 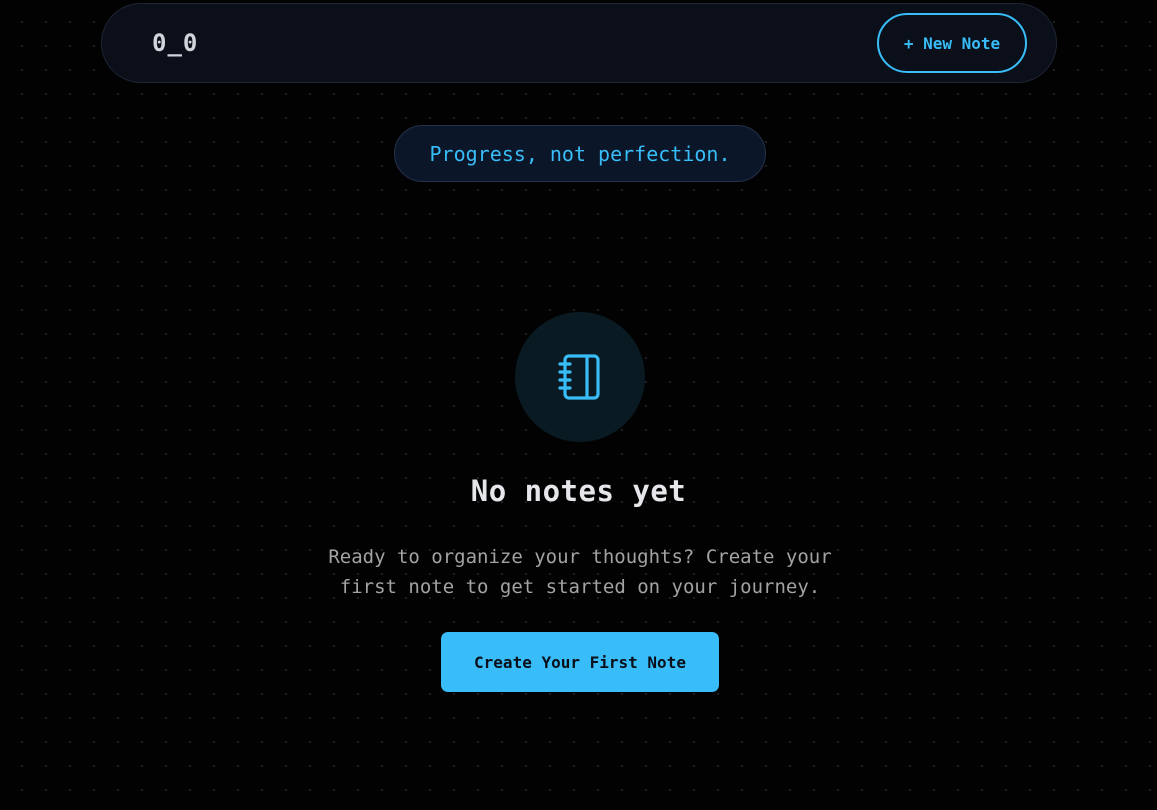 What do you see at coordinates (579, 43) in the screenshot?
I see `top-header: 0_0 + New Note` at bounding box center [579, 43].